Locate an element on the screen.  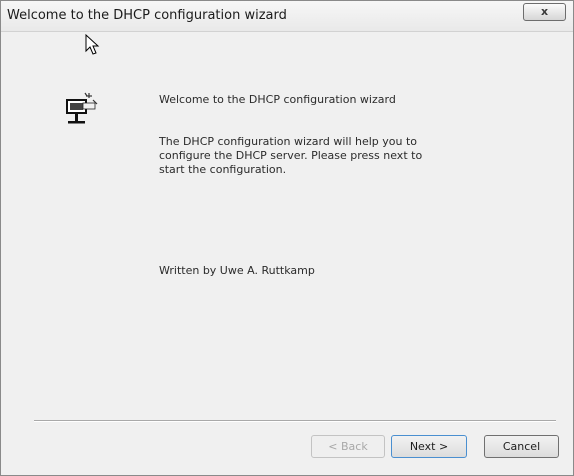
next-button: Next > is located at coordinates (429, 446).